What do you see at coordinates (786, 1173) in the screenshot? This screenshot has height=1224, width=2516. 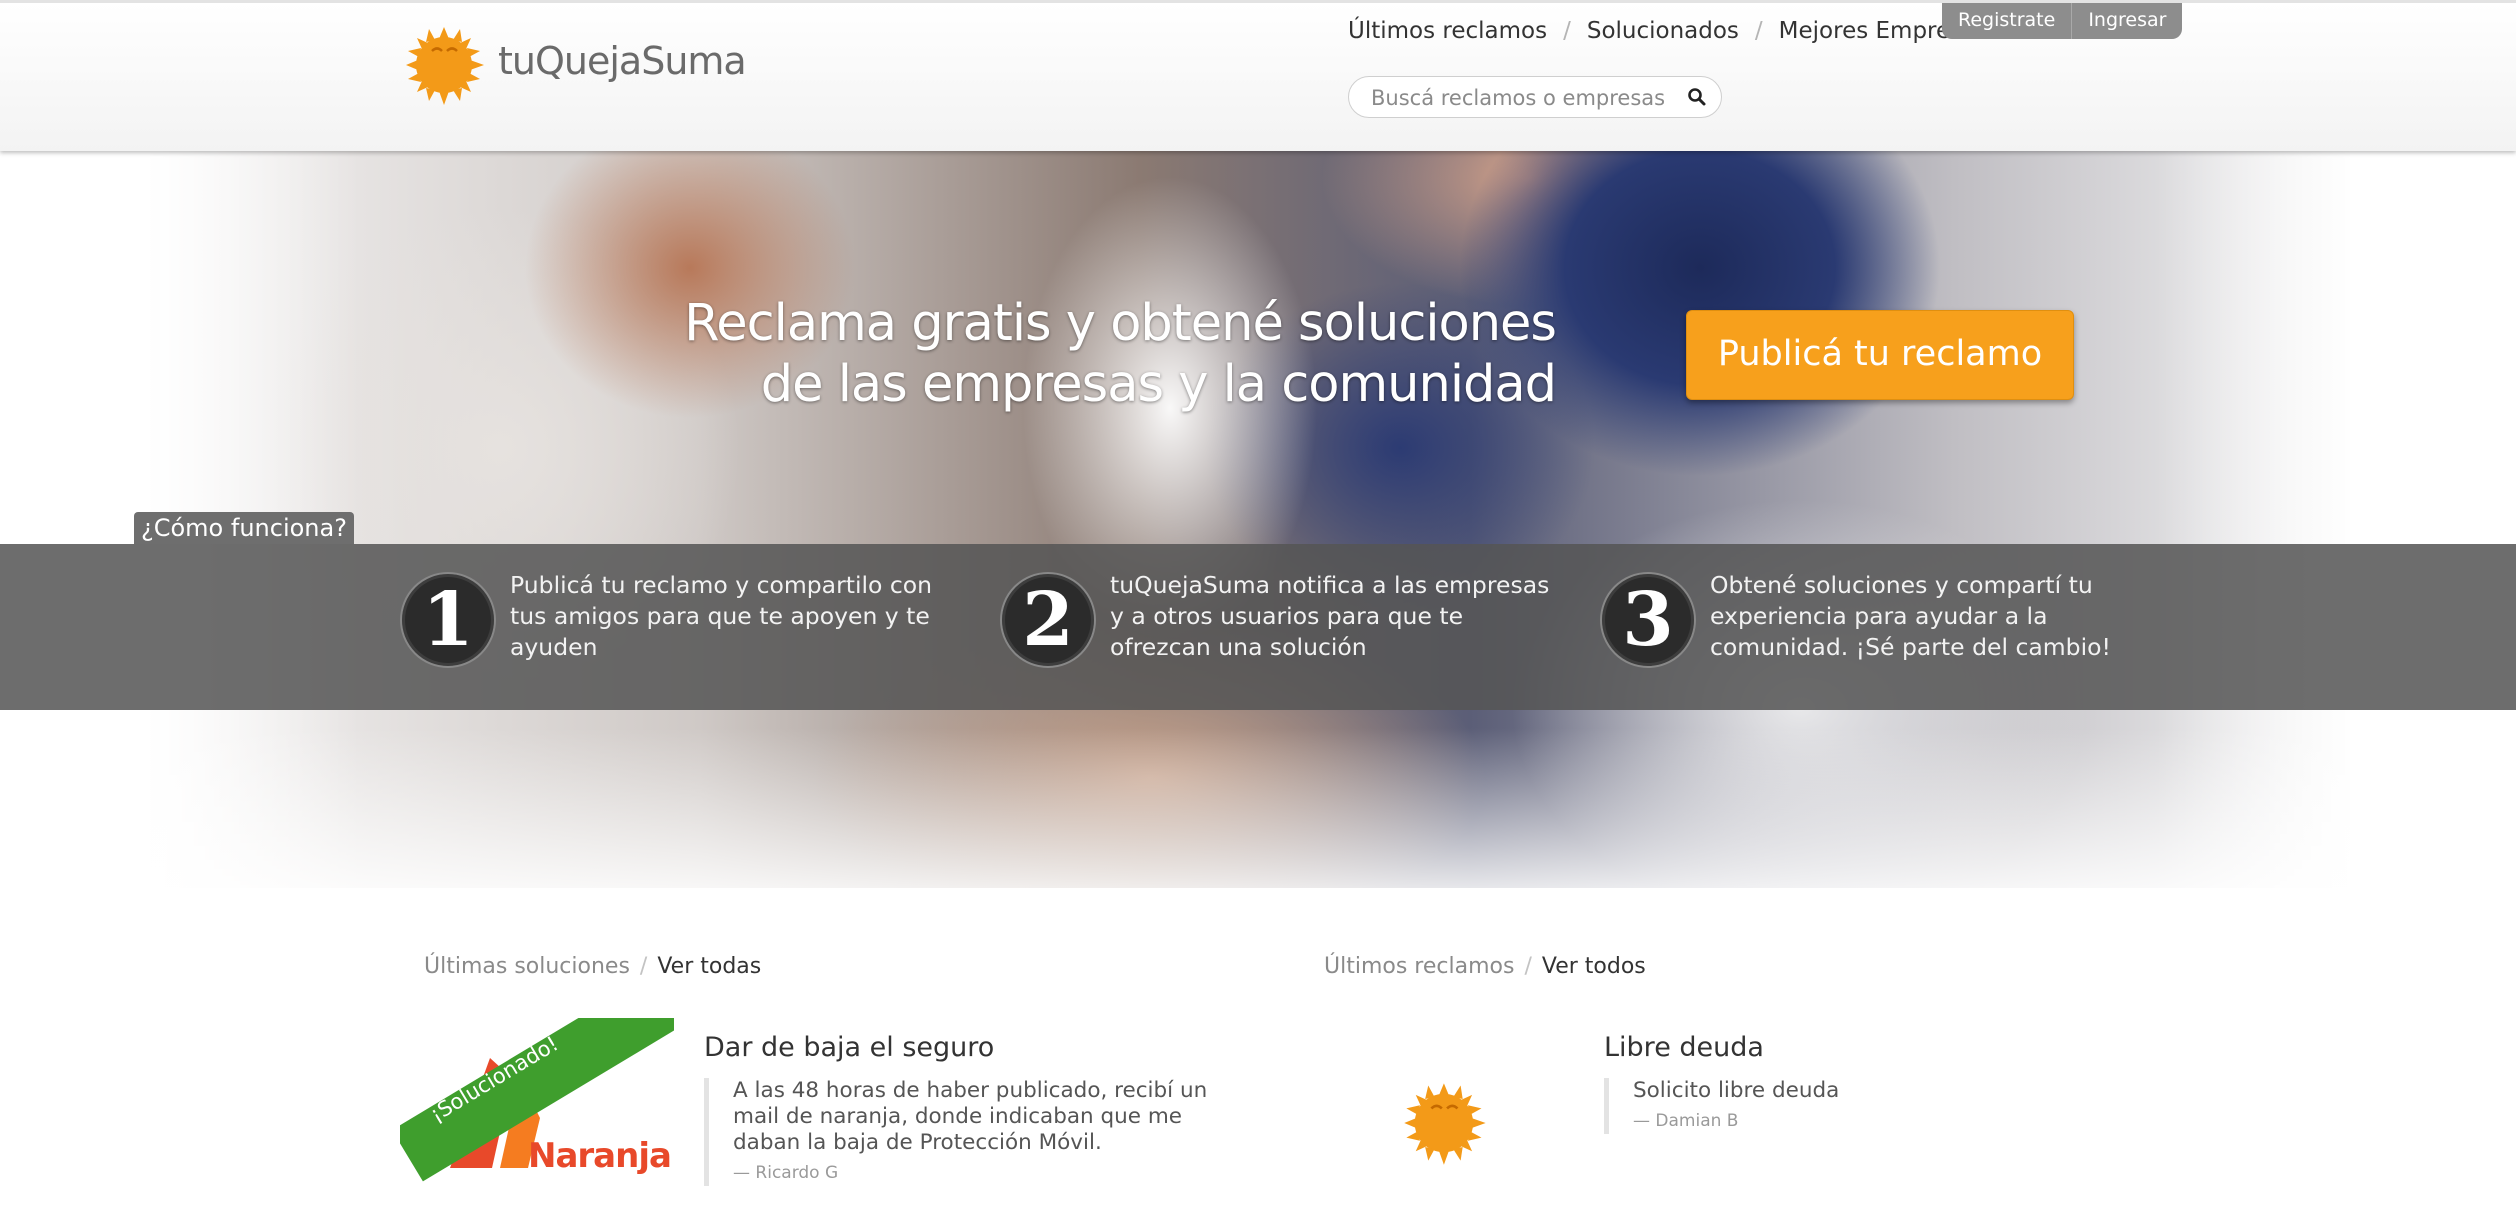 I see `solution-author: — Ricardo G` at bounding box center [786, 1173].